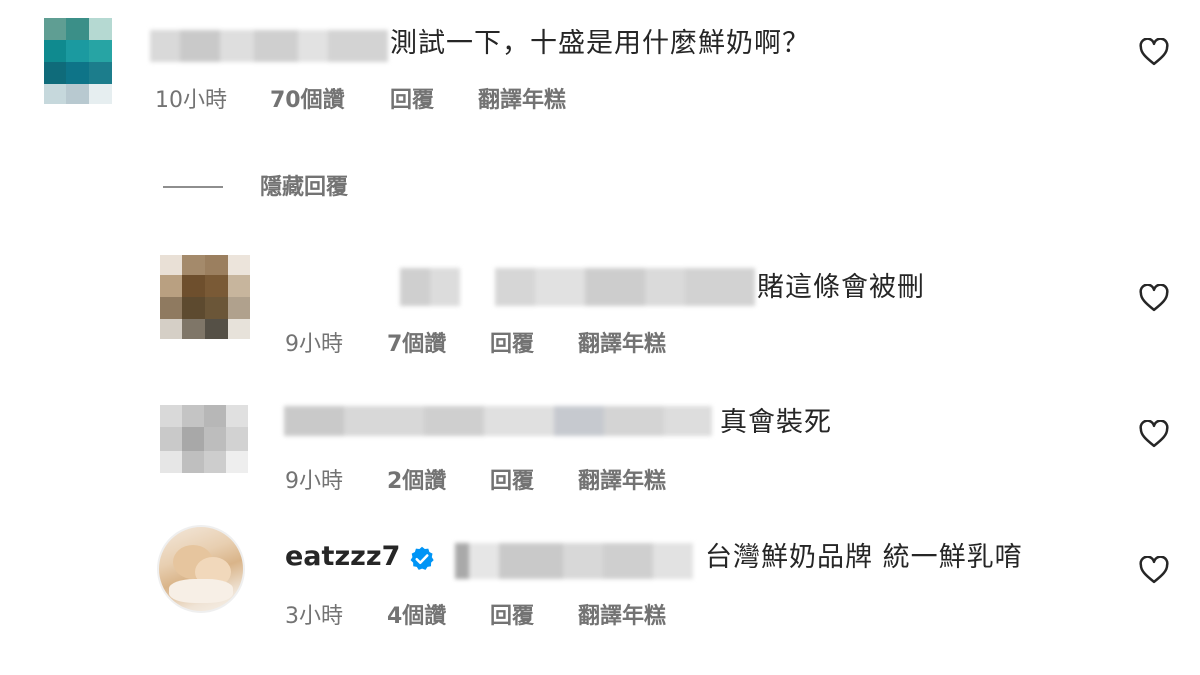  I want to click on comment-text: 真會裝死, so click(776, 422).